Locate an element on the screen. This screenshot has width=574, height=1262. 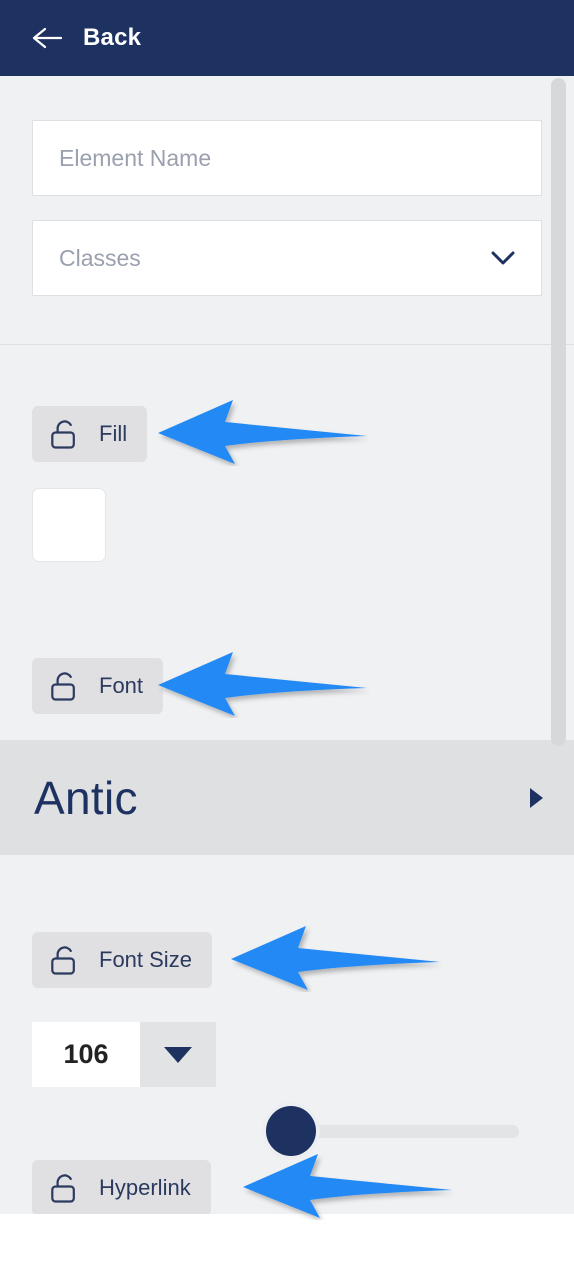
font-size-lock-toggle: Font Size is located at coordinates (122, 960).